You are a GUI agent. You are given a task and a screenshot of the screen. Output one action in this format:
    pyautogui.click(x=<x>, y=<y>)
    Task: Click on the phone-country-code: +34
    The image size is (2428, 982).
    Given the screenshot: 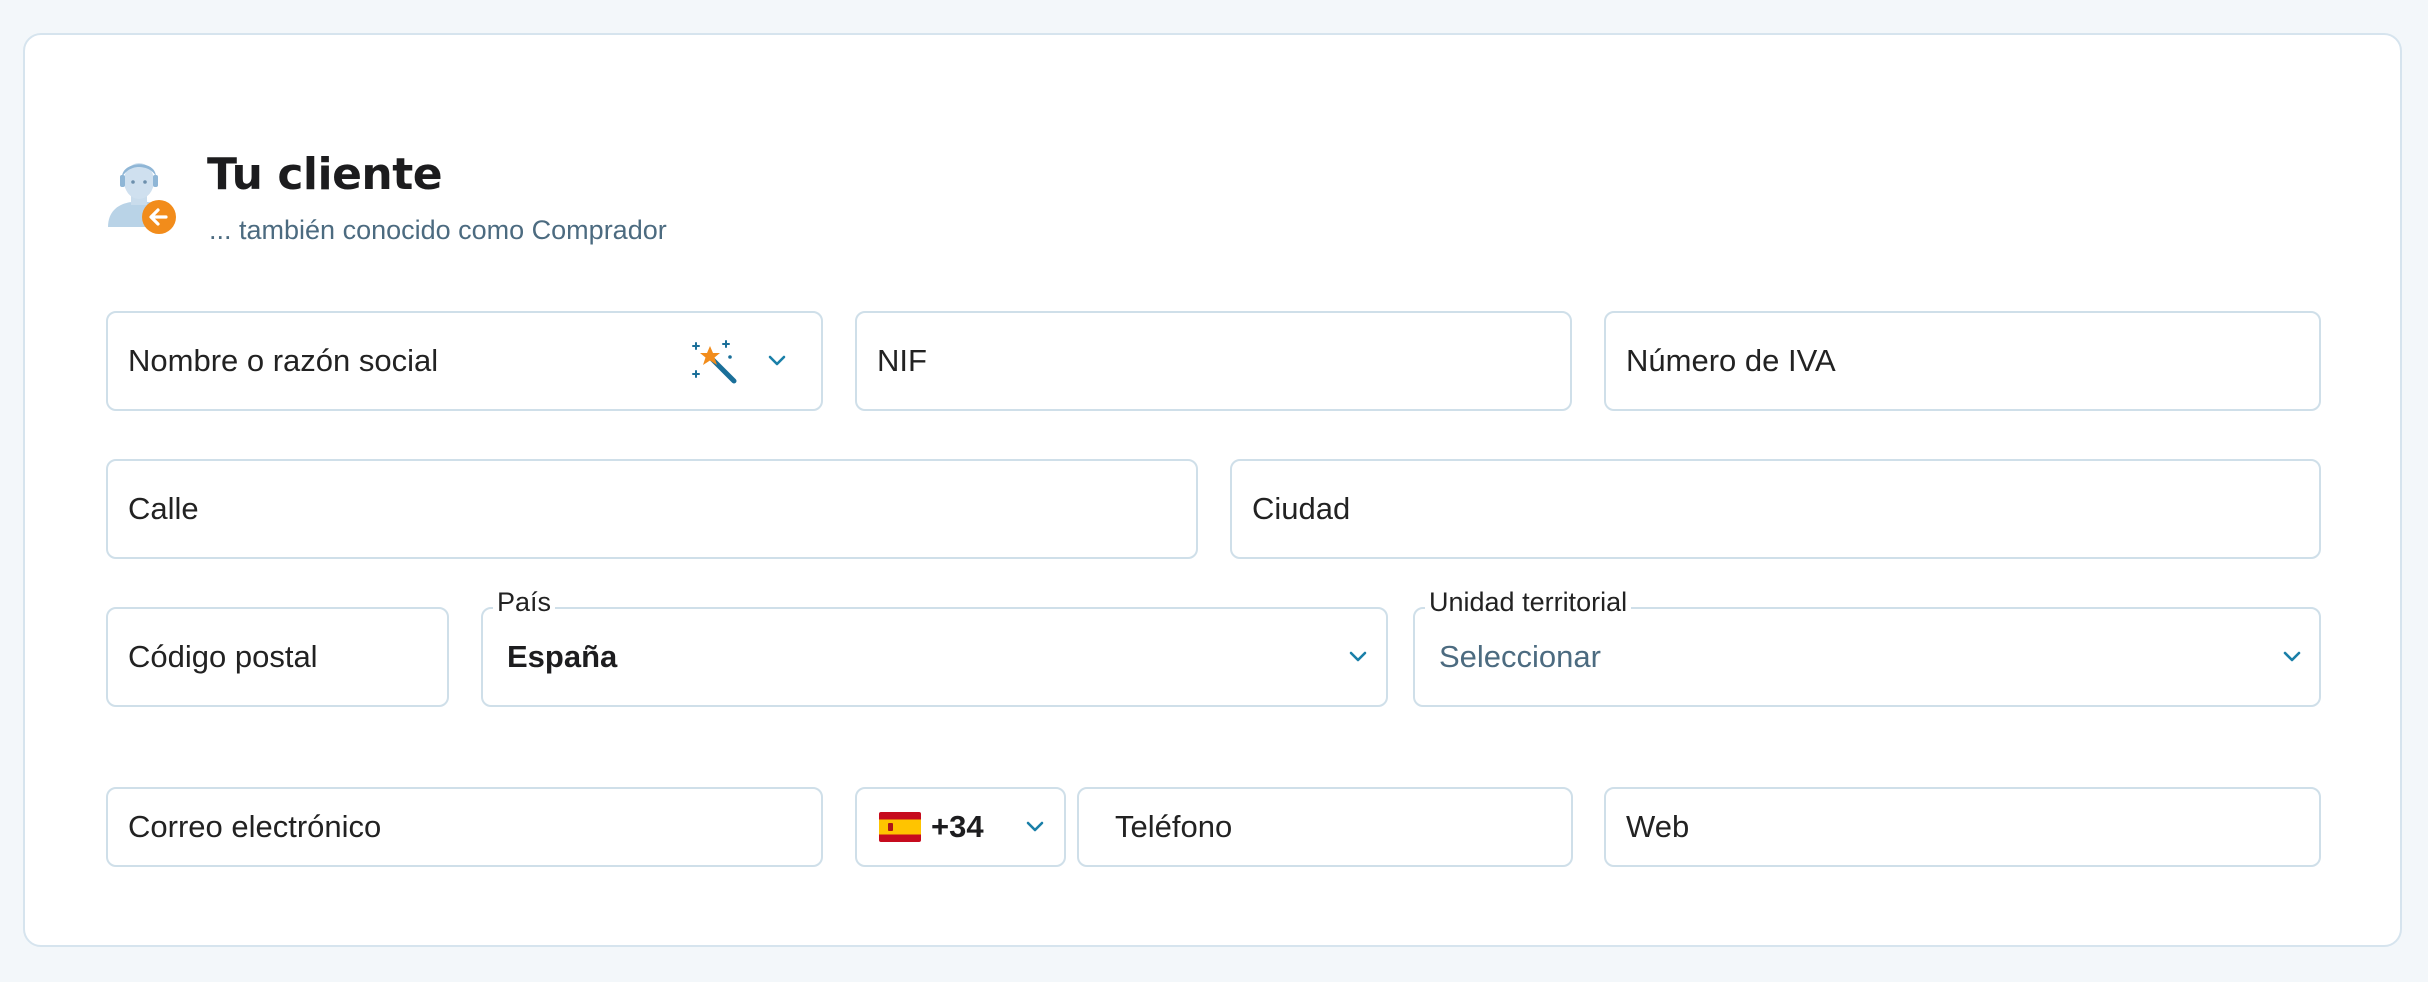 What is the action you would take?
    pyautogui.click(x=957, y=826)
    